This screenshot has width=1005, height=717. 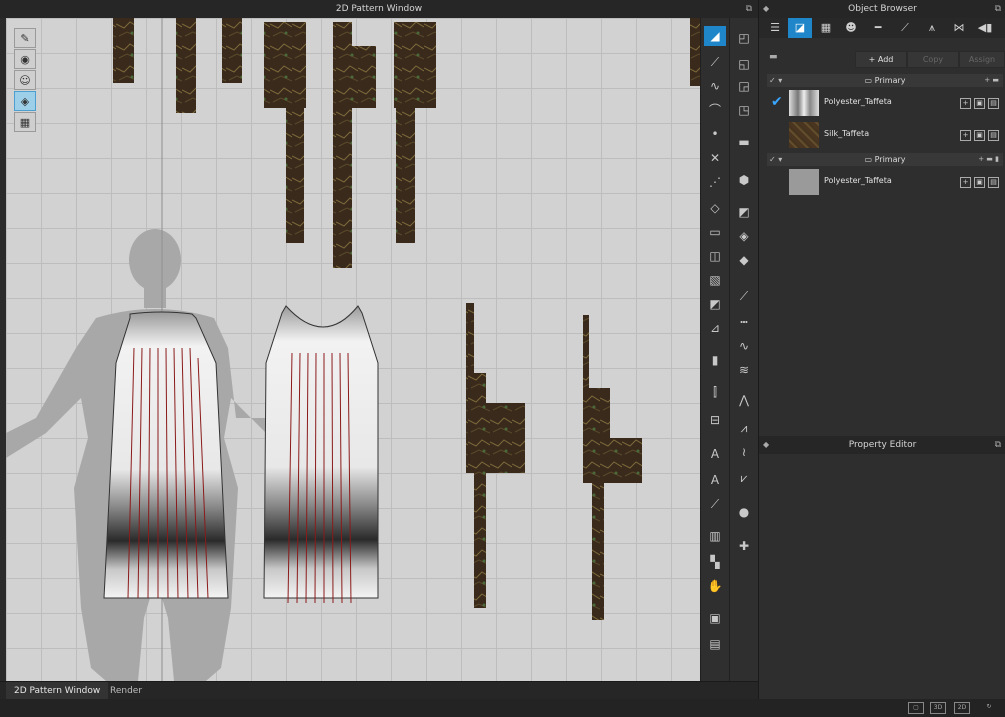 I want to click on trace-icon: ▧, so click(x=715, y=280).